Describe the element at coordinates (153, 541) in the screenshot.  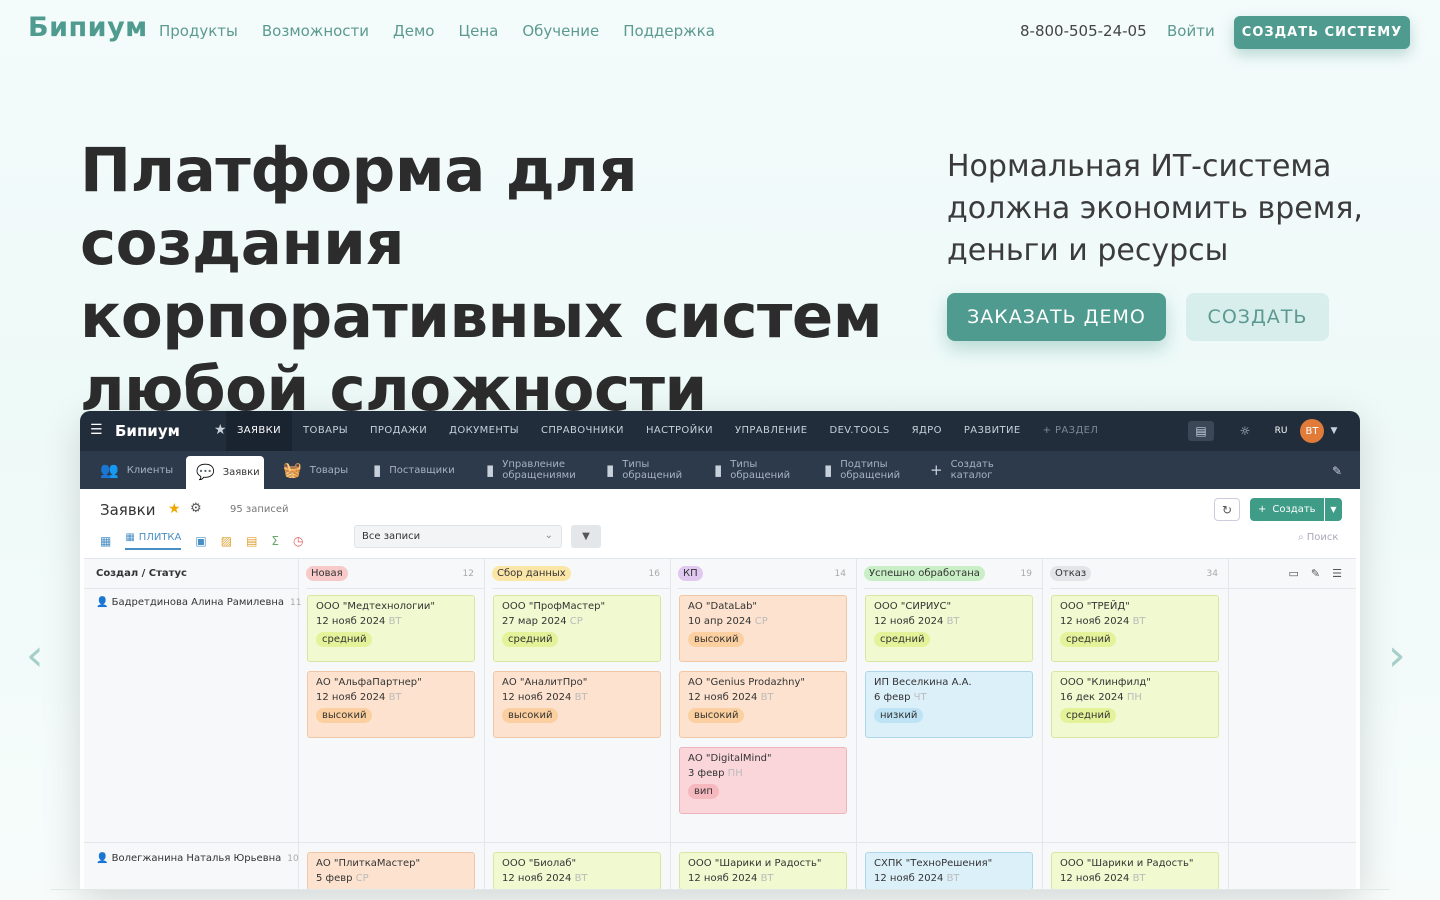
I see `tile-view-tab: ▦ ПЛИТКА` at that location.